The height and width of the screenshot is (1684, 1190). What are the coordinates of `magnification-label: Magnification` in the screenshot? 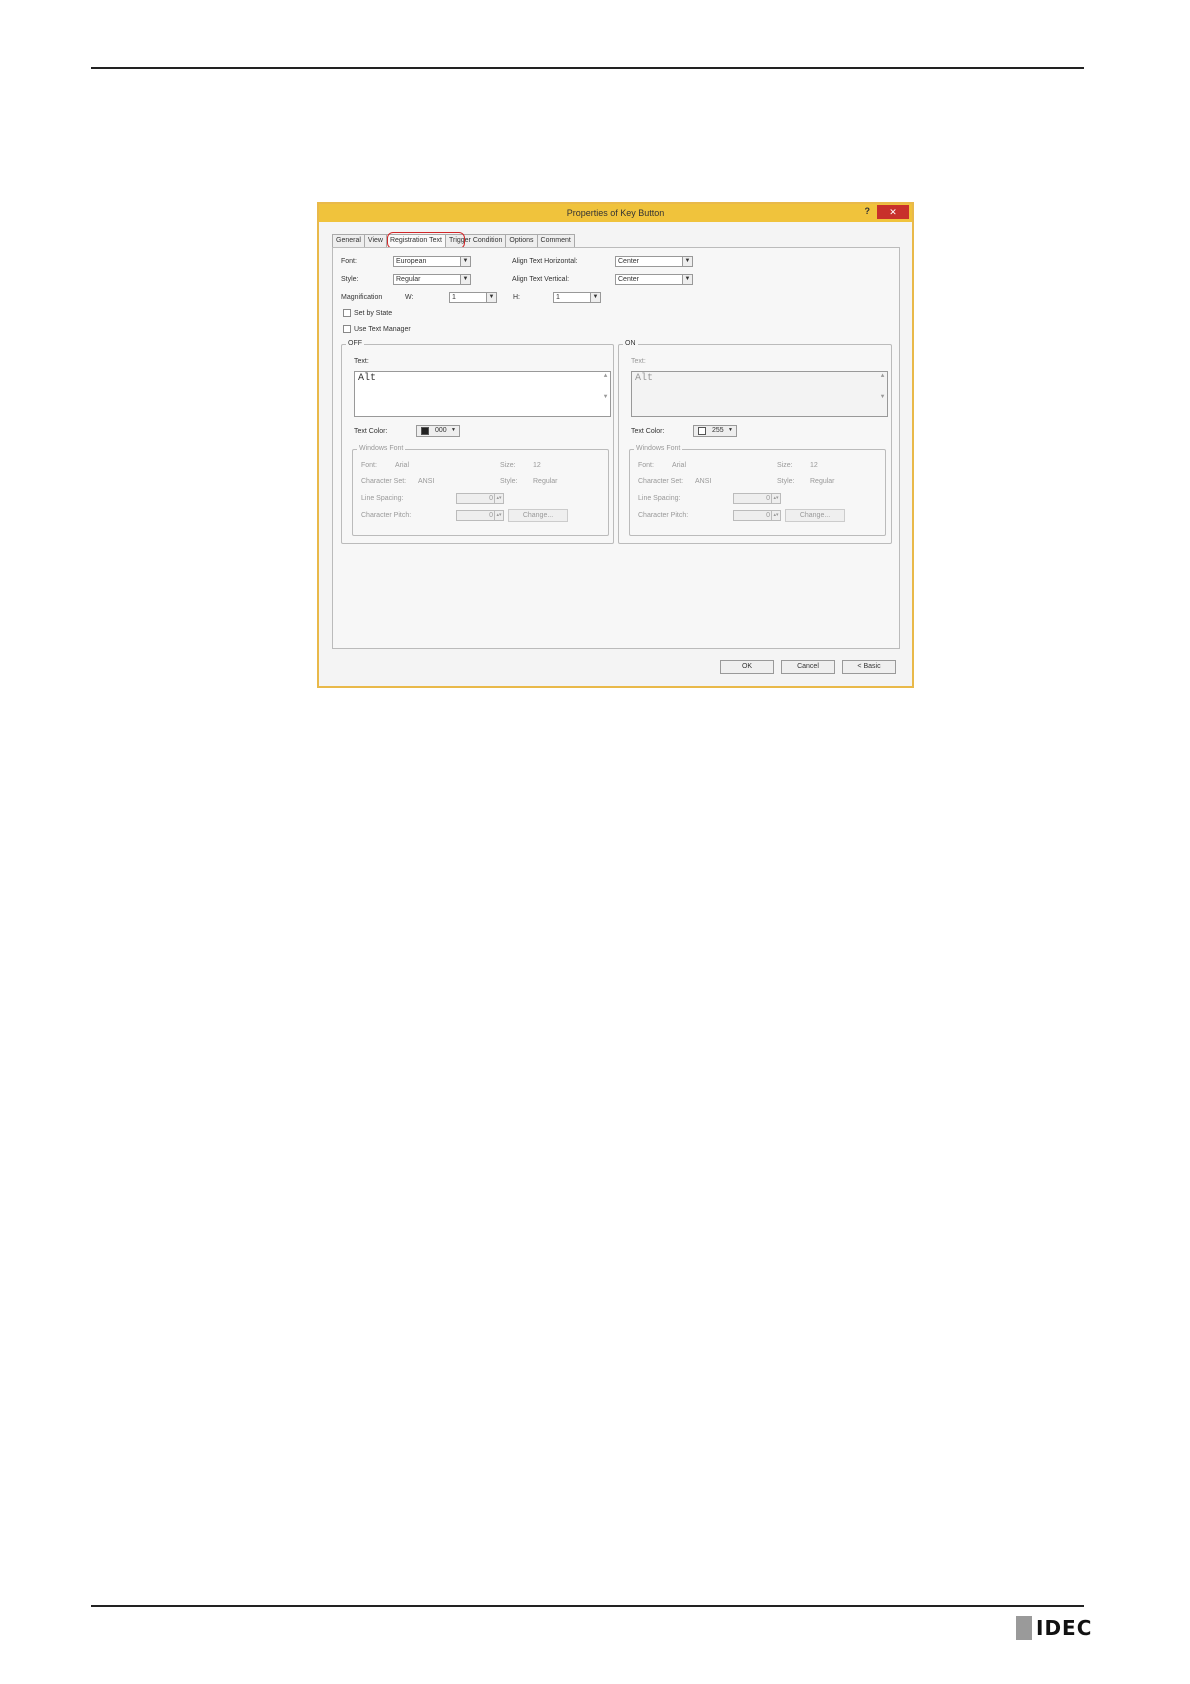 It's located at (362, 297).